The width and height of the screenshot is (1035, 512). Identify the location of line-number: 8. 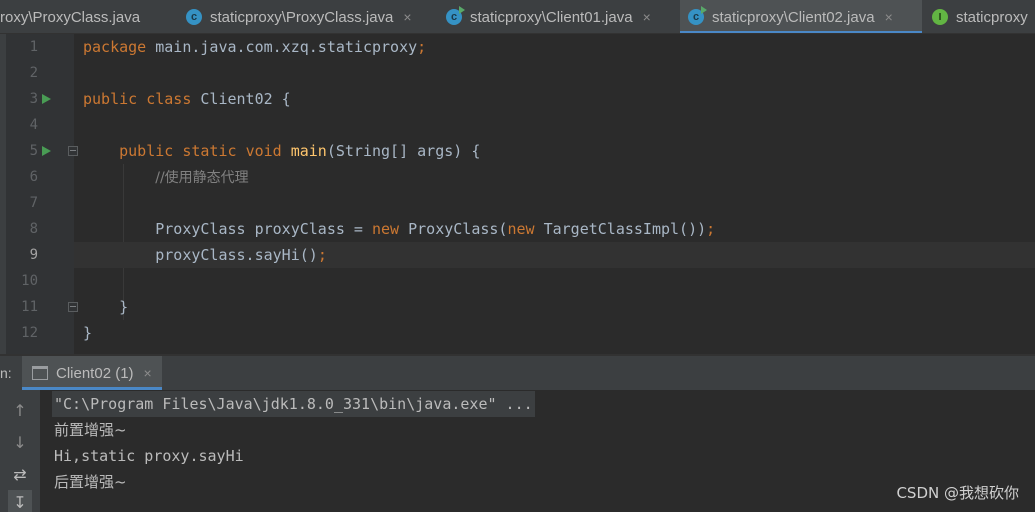
(33, 229).